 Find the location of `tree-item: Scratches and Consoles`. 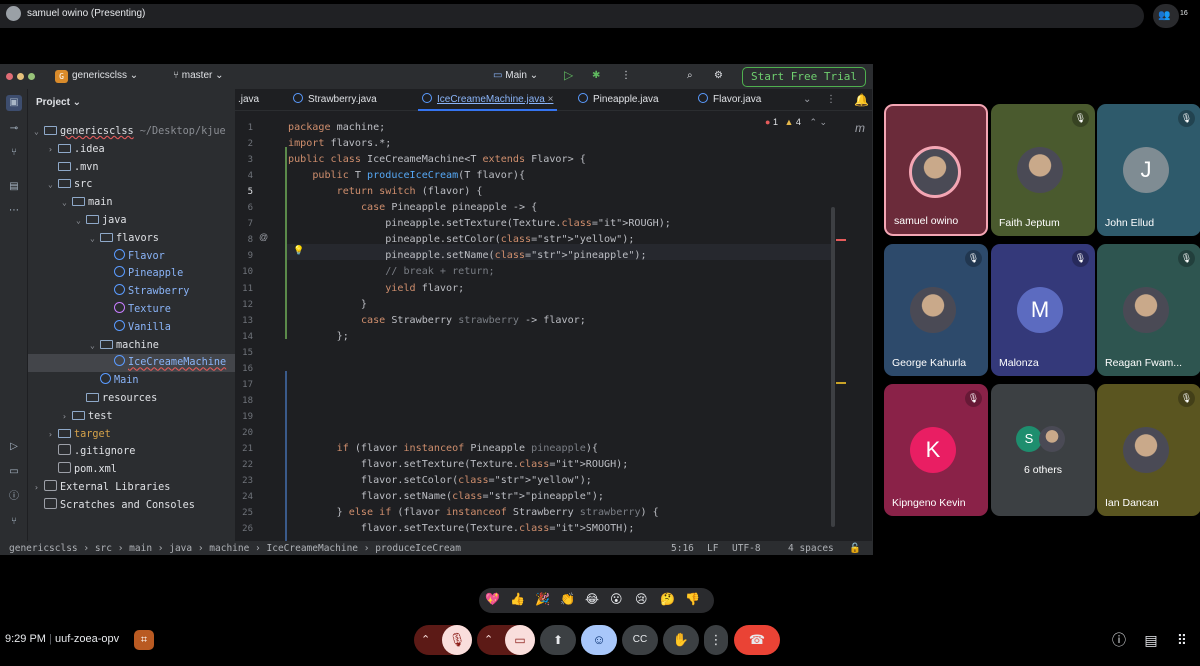

tree-item: Scratches and Consoles is located at coordinates (131, 506).